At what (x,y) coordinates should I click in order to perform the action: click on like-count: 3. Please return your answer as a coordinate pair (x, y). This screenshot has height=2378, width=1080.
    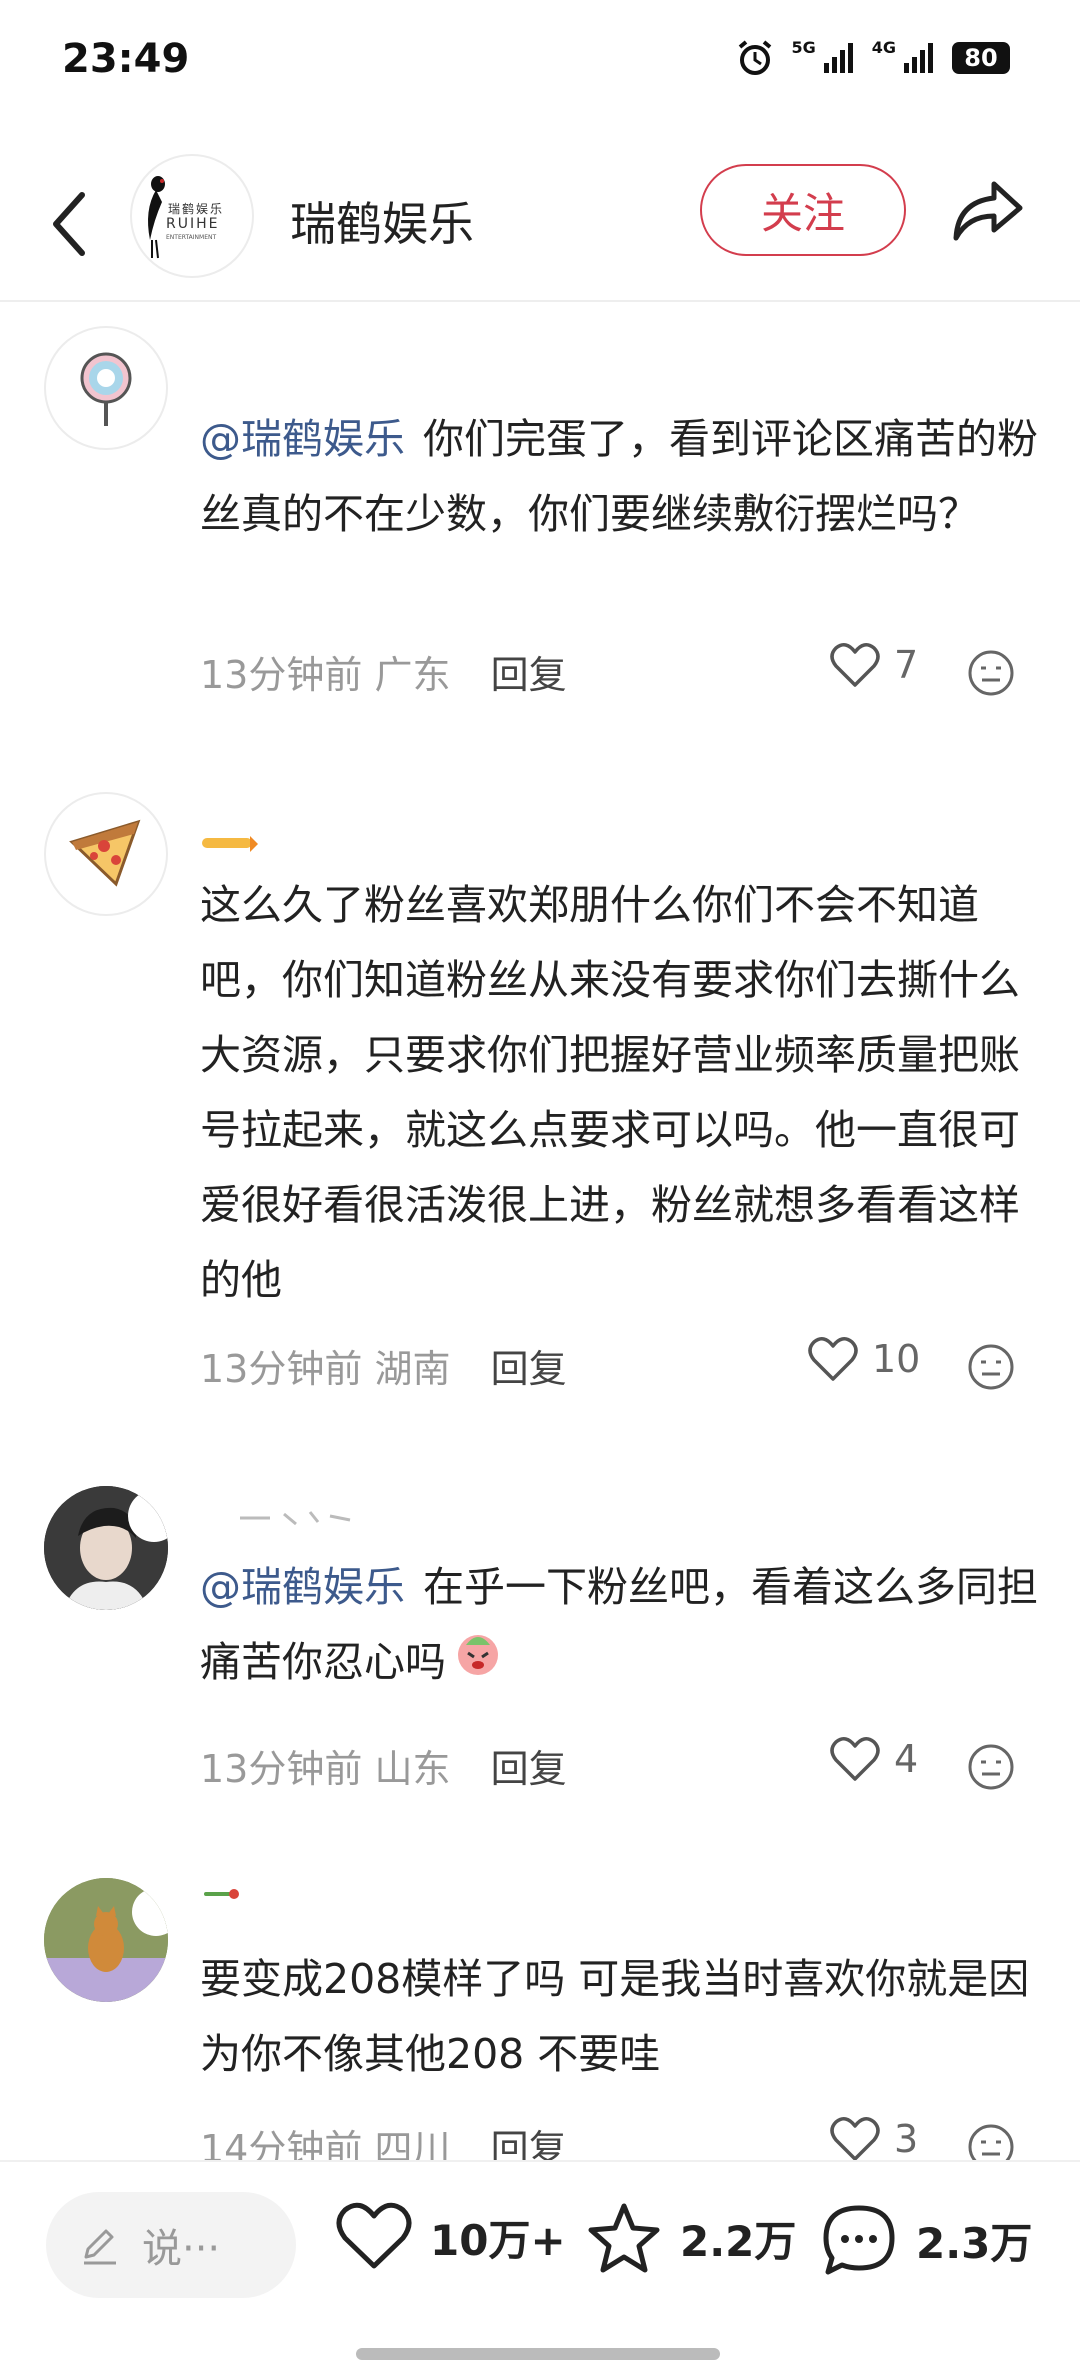
    Looking at the image, I should click on (906, 2139).